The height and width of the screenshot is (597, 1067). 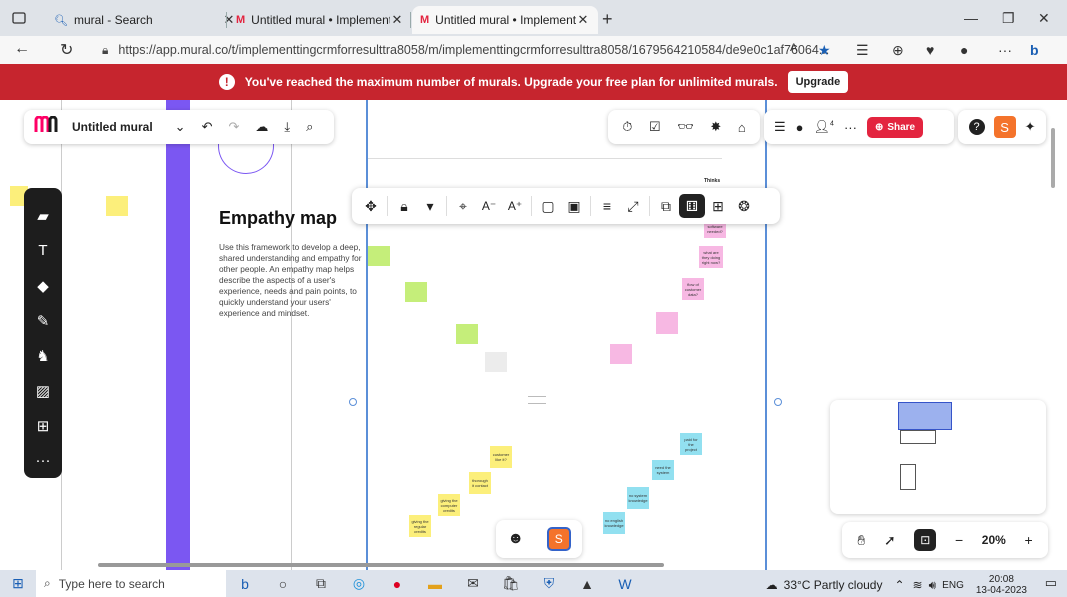 I want to click on chevron-down-icon: ▾, so click(x=430, y=206).